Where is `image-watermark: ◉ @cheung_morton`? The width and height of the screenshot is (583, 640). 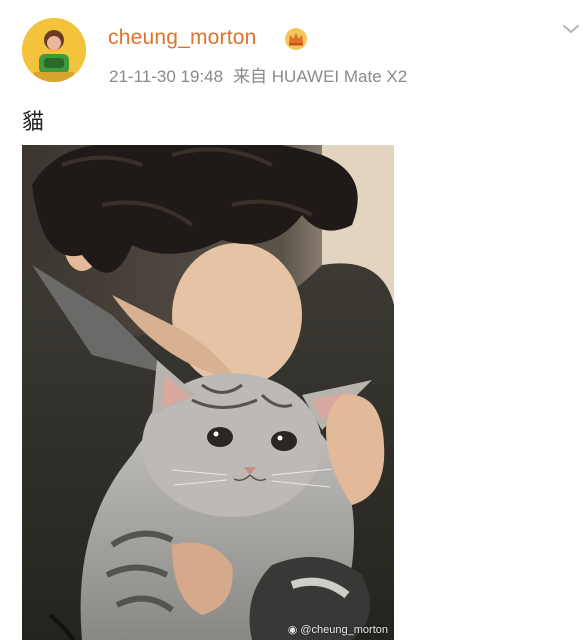
image-watermark: ◉ @cheung_morton is located at coordinates (338, 629).